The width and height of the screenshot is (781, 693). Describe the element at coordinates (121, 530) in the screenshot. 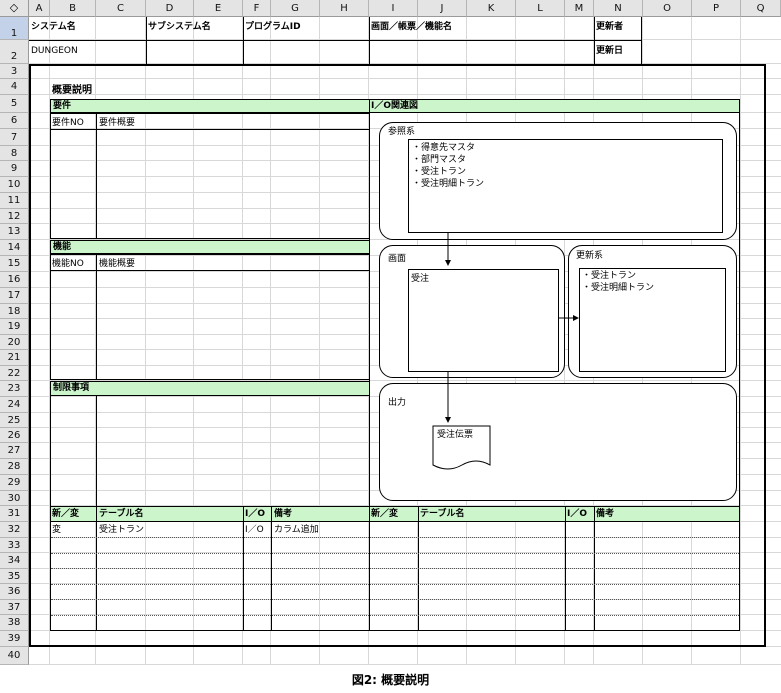

I see `table-cell: 受注トラン` at that location.